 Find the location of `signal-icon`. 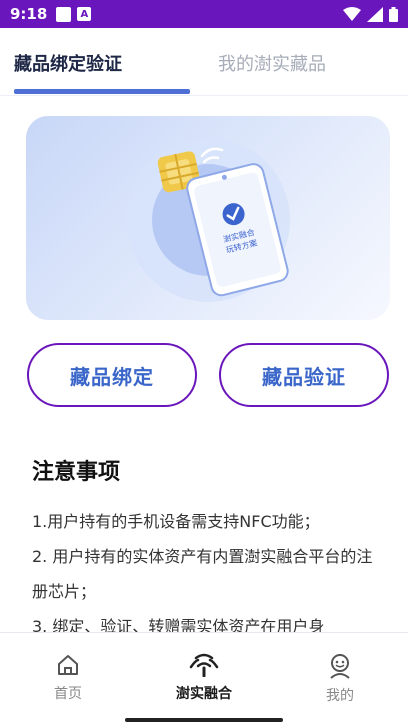

signal-icon is located at coordinates (375, 14).